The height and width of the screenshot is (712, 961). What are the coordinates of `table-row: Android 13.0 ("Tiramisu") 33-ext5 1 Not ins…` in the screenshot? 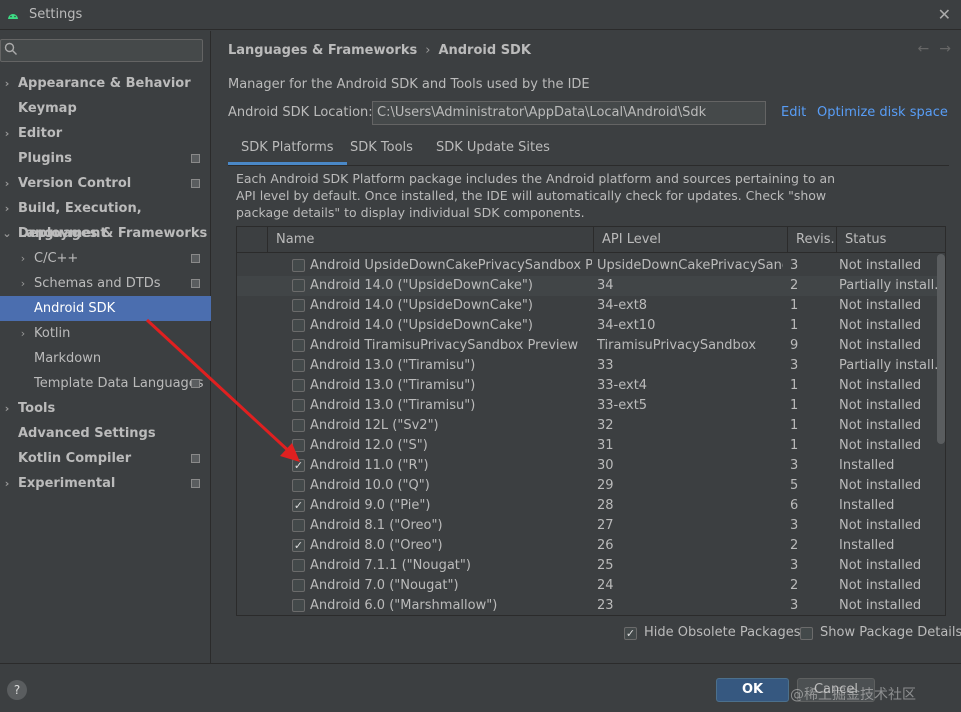 It's located at (587, 406).